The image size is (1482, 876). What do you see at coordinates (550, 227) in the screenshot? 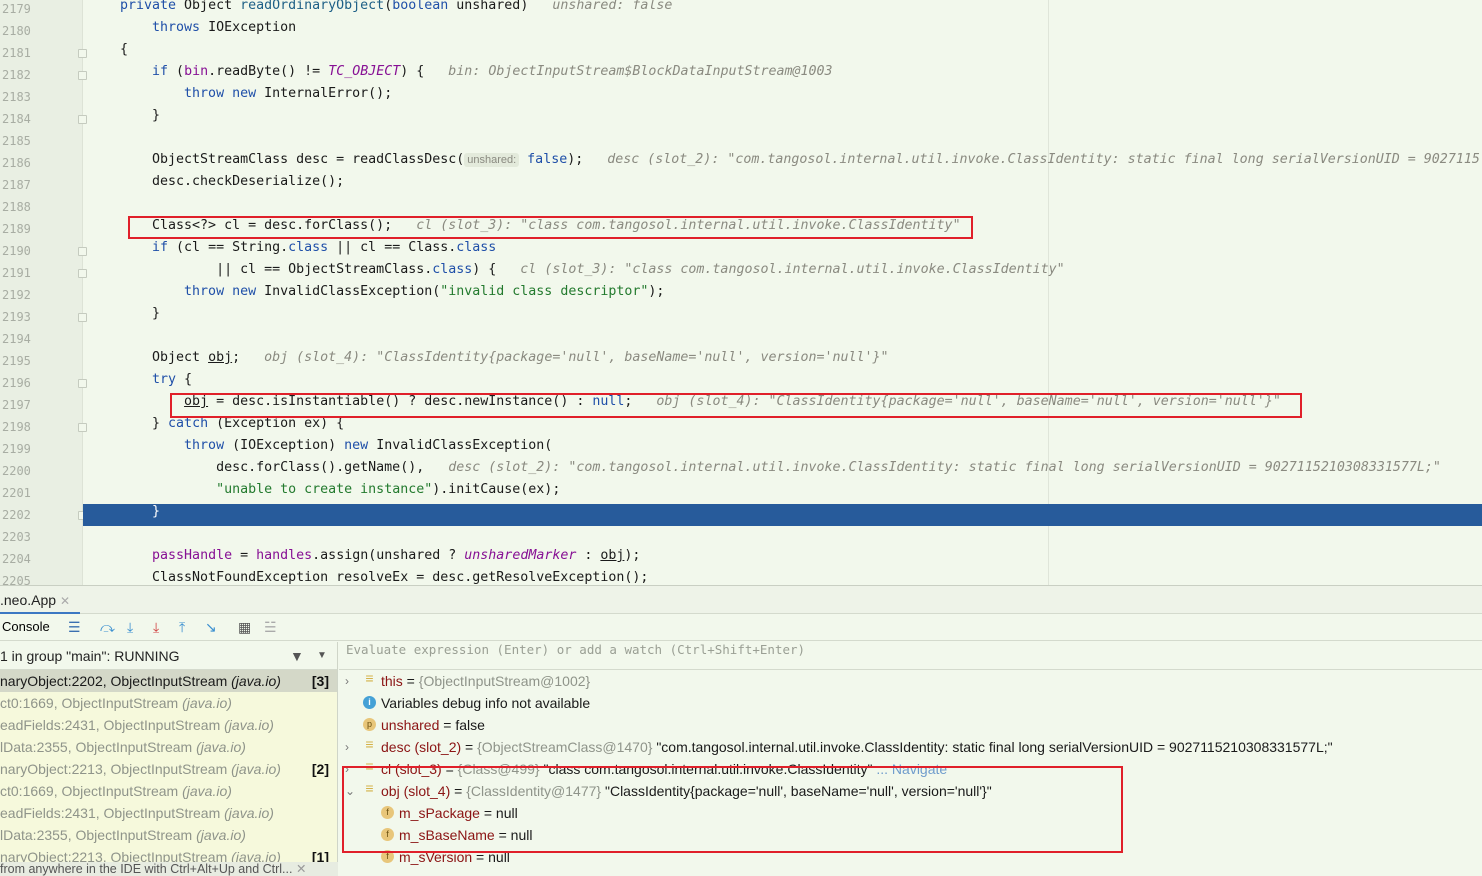
I see `annotation-box-cl` at bounding box center [550, 227].